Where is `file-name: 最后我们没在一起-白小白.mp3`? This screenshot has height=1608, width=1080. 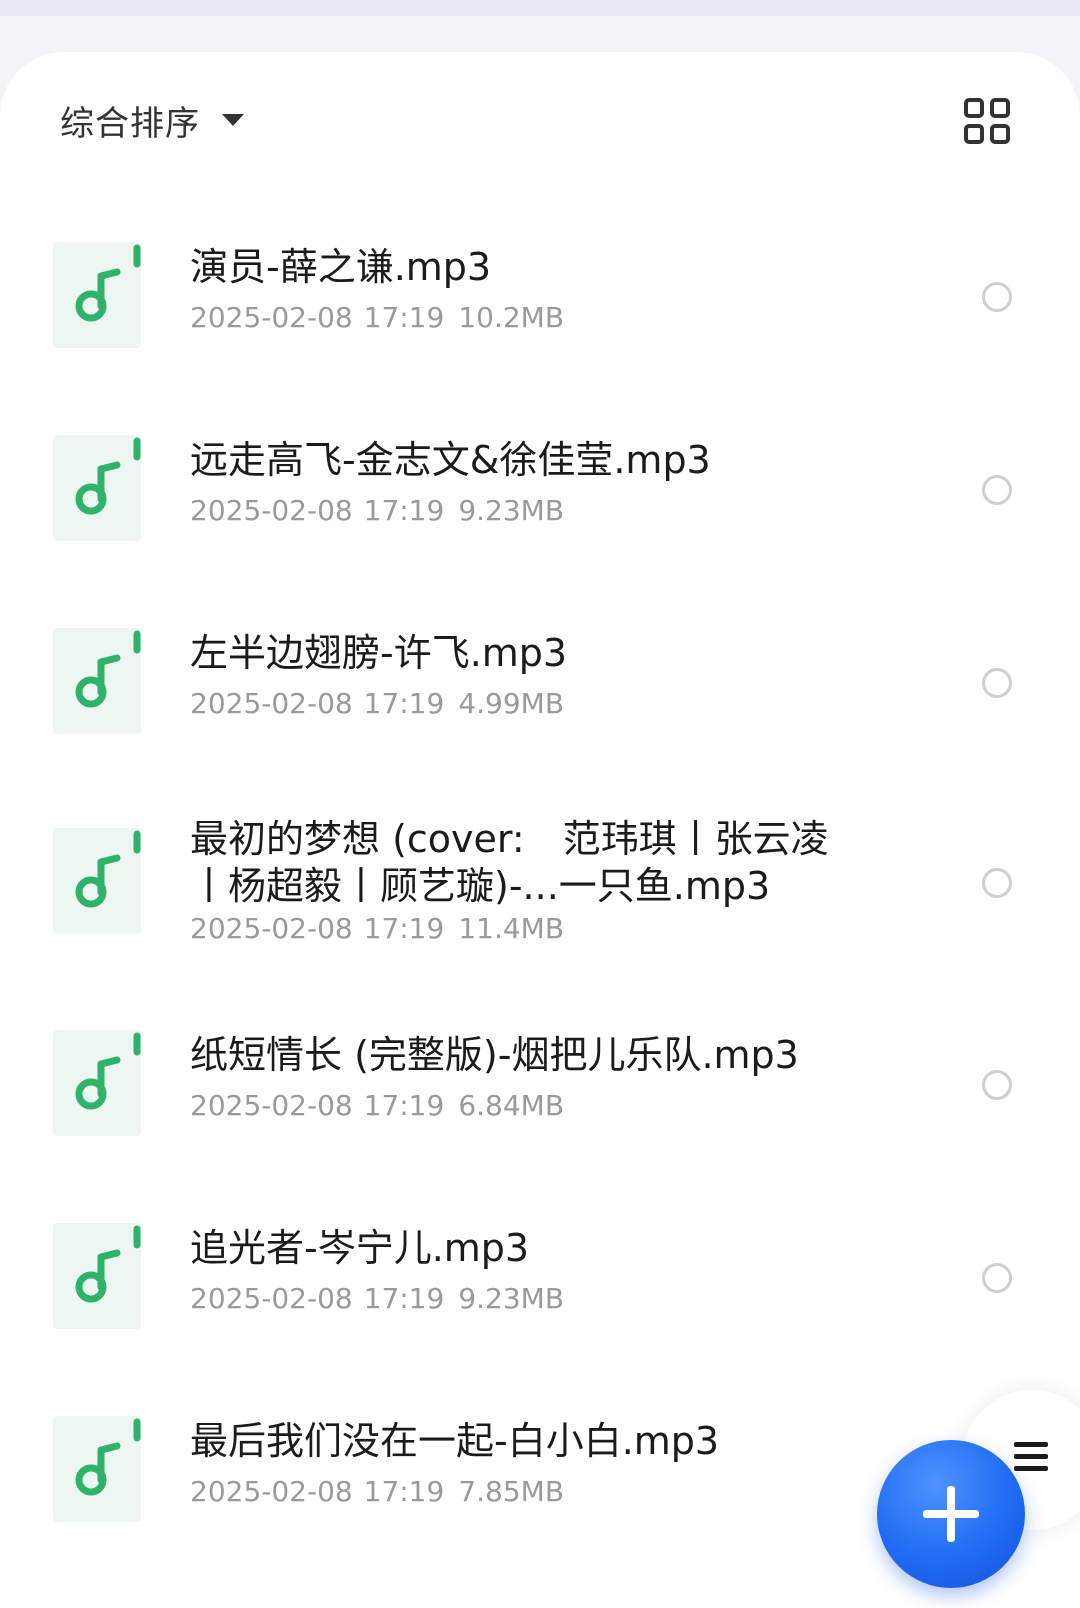
file-name: 最后我们没在一起-白小白.mp3 is located at coordinates (455, 1441).